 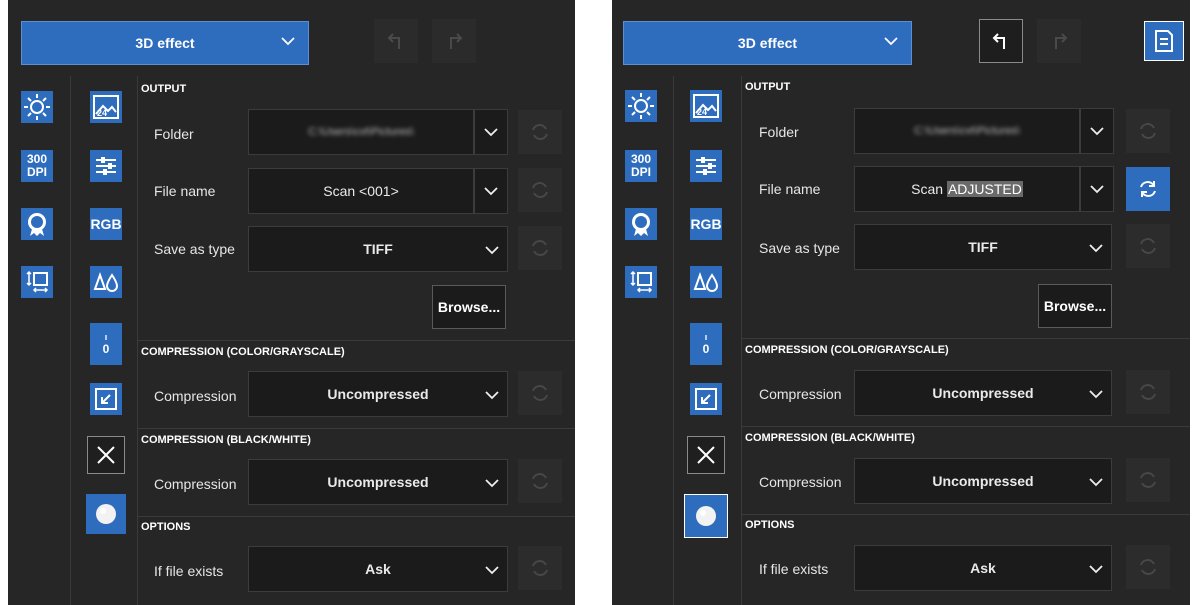 I want to click on save-preset-button, so click(x=1164, y=41).